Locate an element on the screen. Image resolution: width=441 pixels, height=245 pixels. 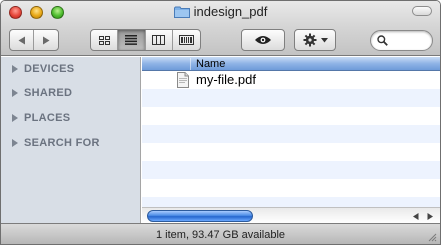
columns-icon is located at coordinates (159, 40).